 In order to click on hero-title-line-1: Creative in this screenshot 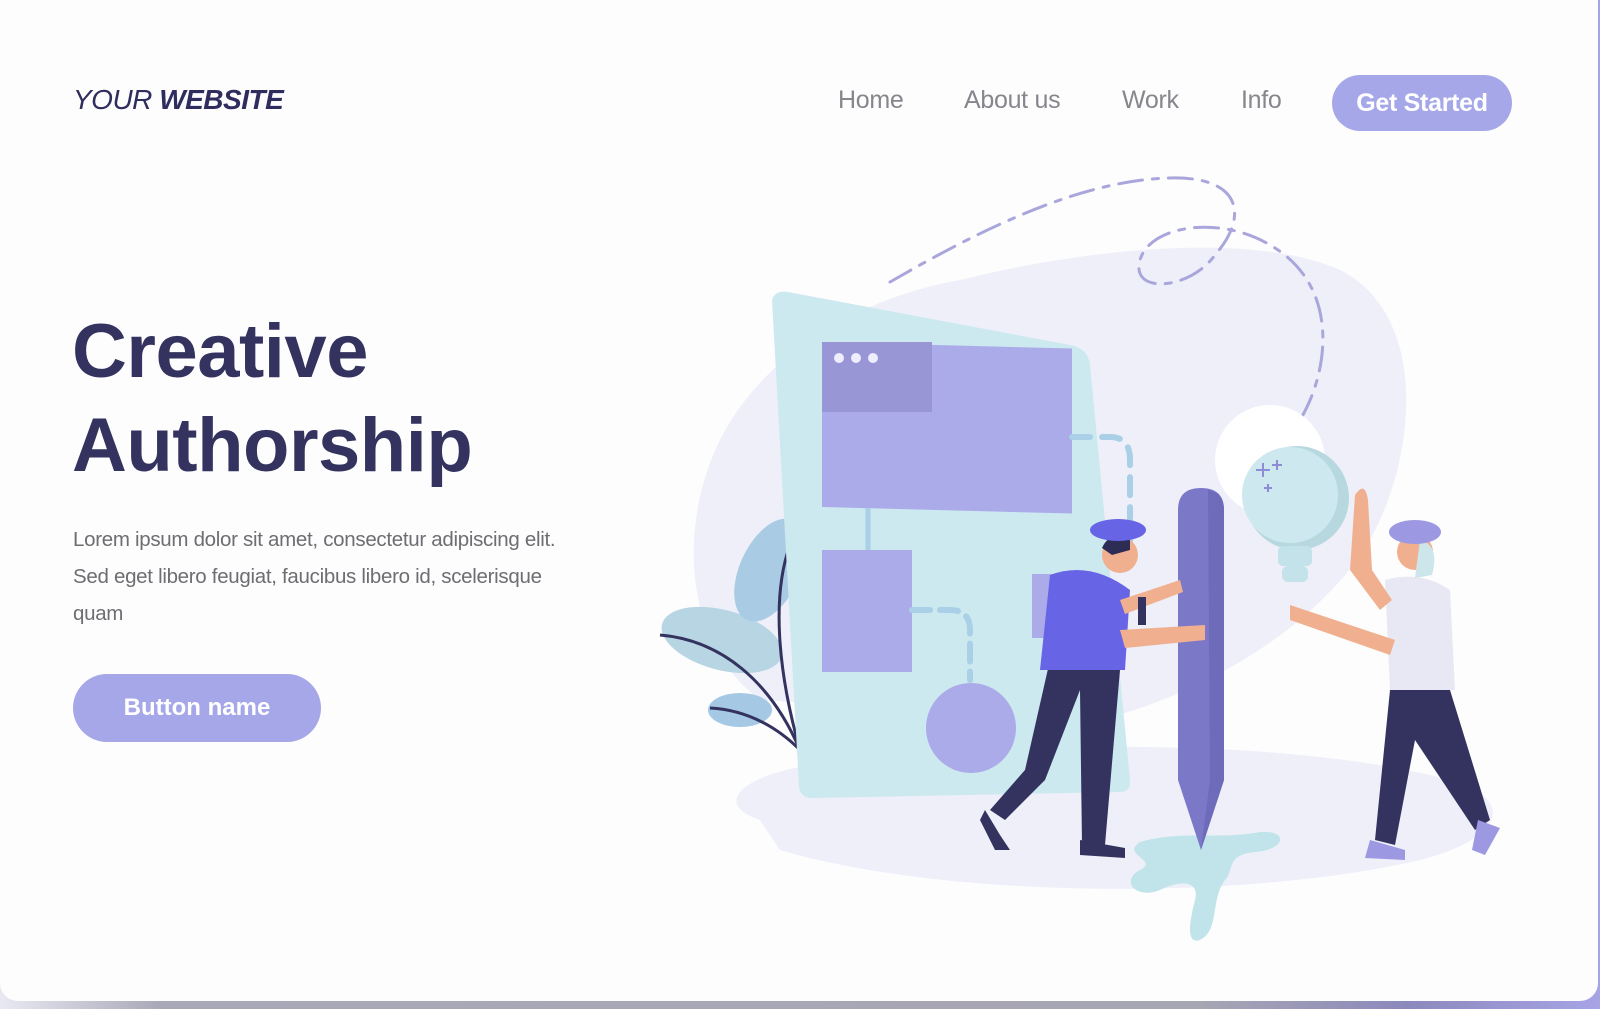, I will do `click(220, 351)`.